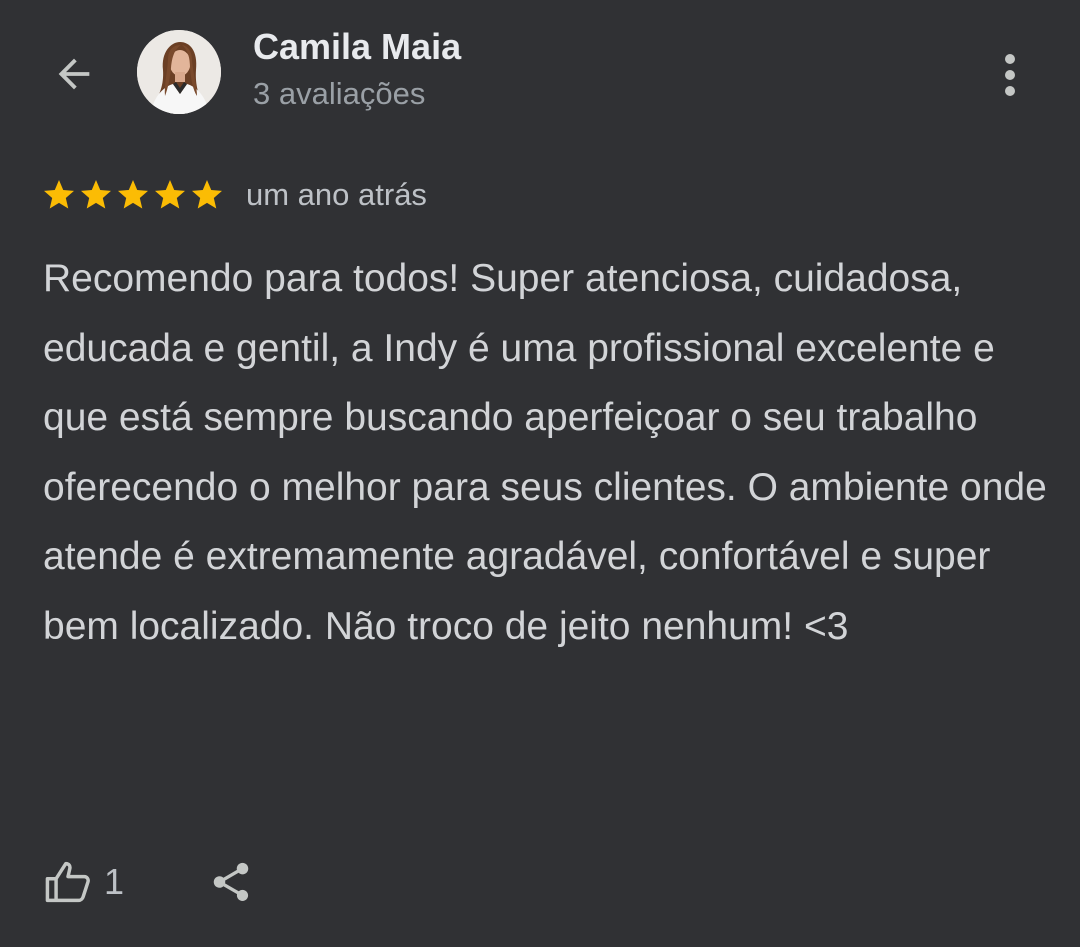 The height and width of the screenshot is (947, 1080). I want to click on arrow-back-icon, so click(74, 74).